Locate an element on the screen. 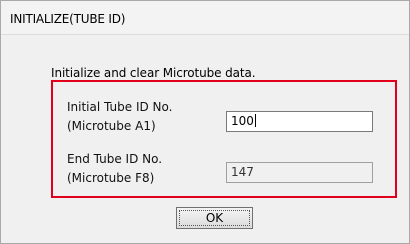 Image resolution: width=410 pixels, height=244 pixels. initial-tube-id-input: 100 is located at coordinates (299, 121).